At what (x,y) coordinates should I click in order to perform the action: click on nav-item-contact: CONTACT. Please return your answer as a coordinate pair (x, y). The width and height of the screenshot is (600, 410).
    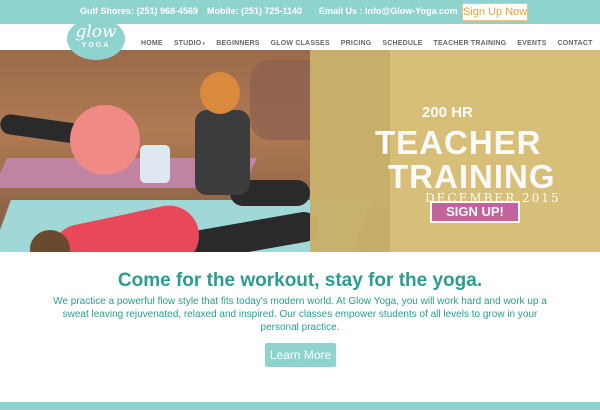
    Looking at the image, I should click on (575, 43).